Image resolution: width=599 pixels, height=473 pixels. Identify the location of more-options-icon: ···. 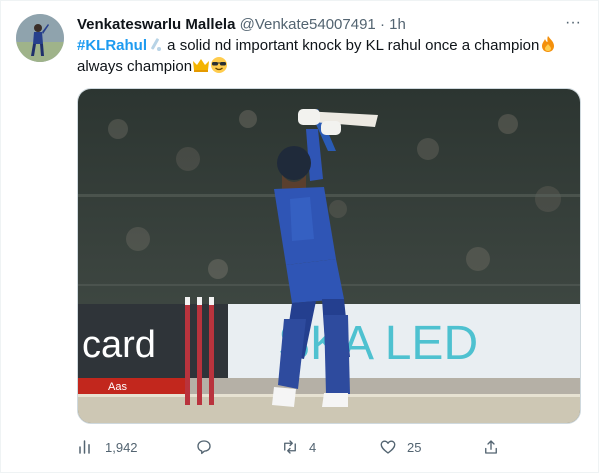
(573, 23).